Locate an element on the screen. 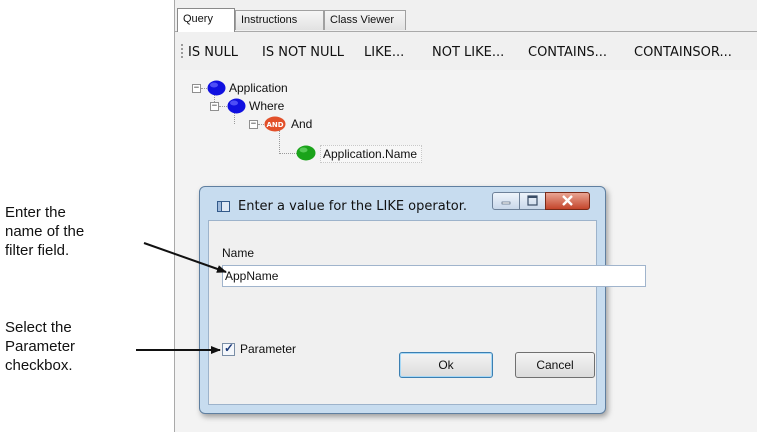  tree-node-label: And is located at coordinates (302, 124).